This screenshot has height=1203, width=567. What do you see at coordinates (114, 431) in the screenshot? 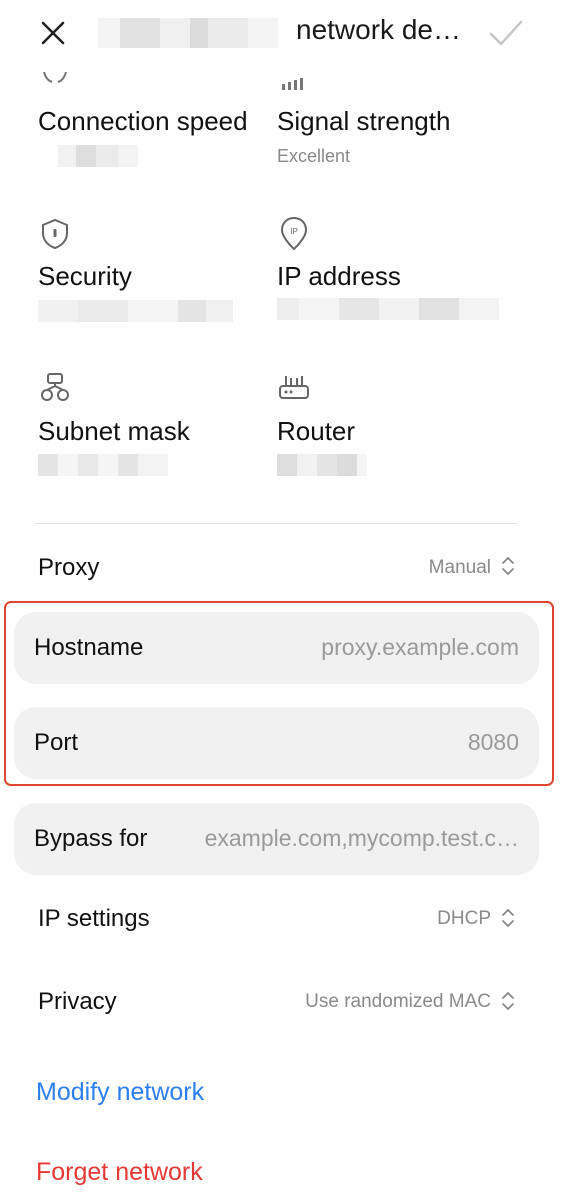
I see `subnet-mask-label: Subnet mask` at bounding box center [114, 431].